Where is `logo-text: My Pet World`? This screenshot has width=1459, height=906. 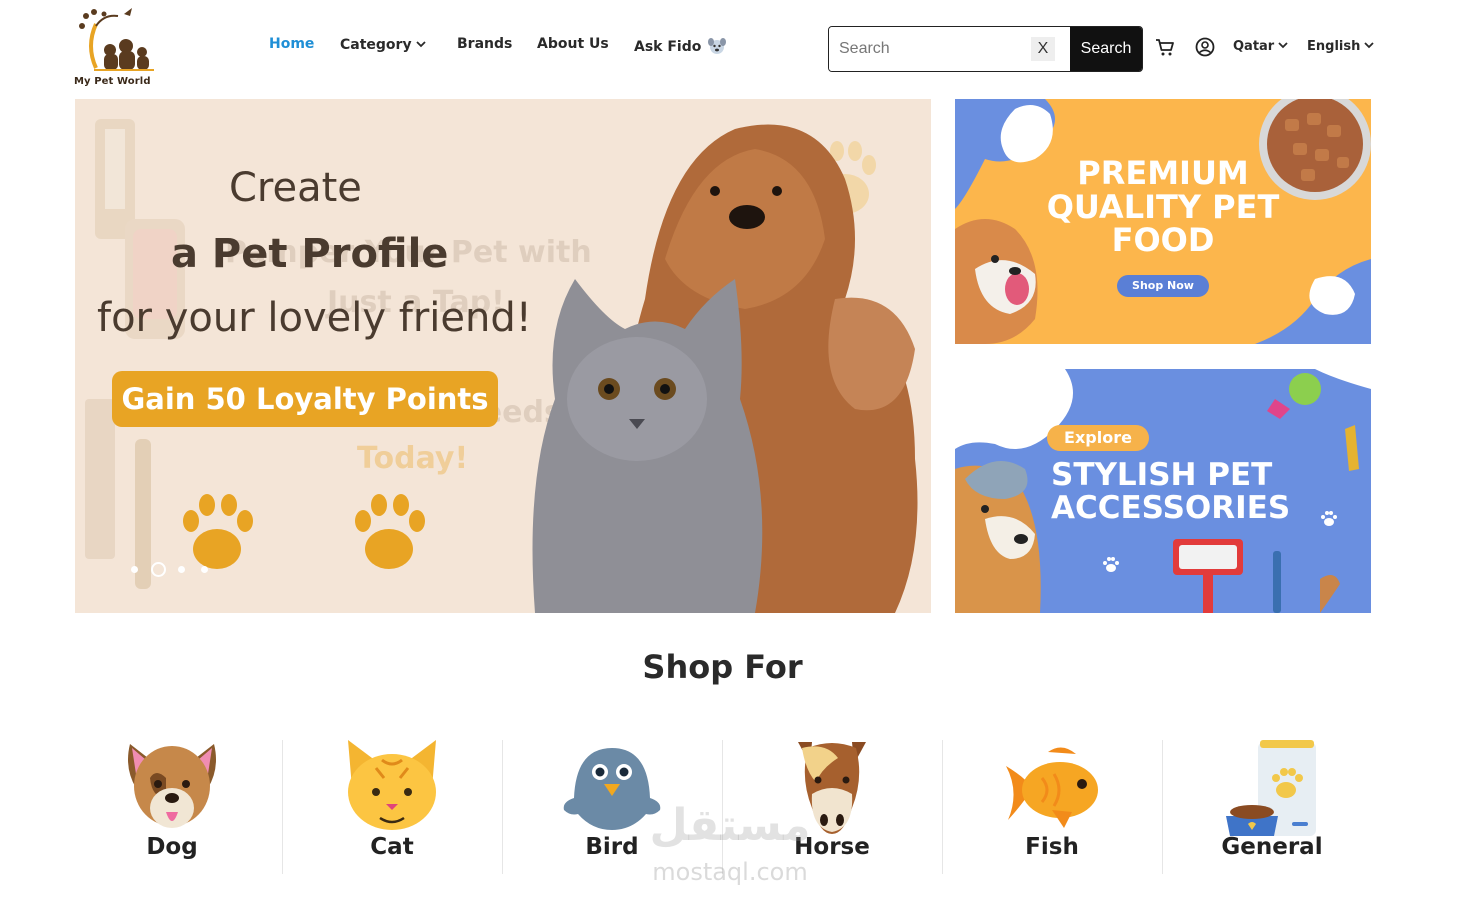
logo-text: My Pet World is located at coordinates (112, 81).